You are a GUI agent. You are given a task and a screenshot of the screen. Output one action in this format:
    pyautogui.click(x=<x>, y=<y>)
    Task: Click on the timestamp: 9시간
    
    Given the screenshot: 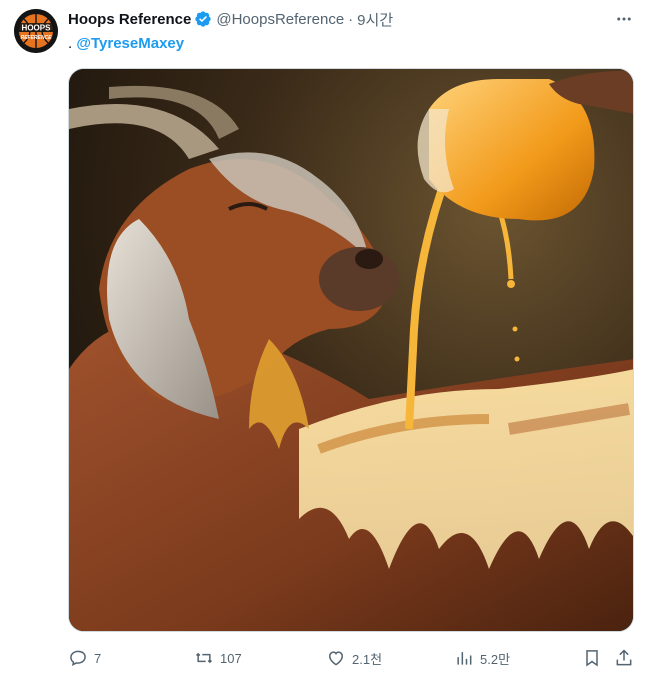 What is the action you would take?
    pyautogui.click(x=375, y=19)
    